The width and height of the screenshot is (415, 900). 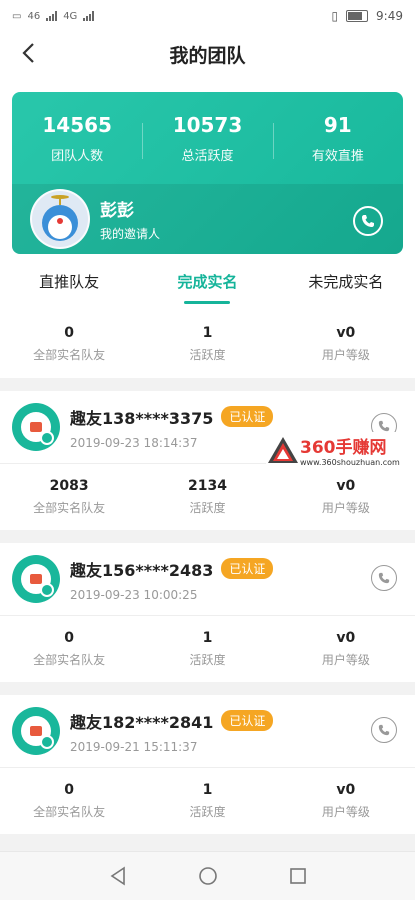 I want to click on nav-home-icon, so click(x=208, y=876).